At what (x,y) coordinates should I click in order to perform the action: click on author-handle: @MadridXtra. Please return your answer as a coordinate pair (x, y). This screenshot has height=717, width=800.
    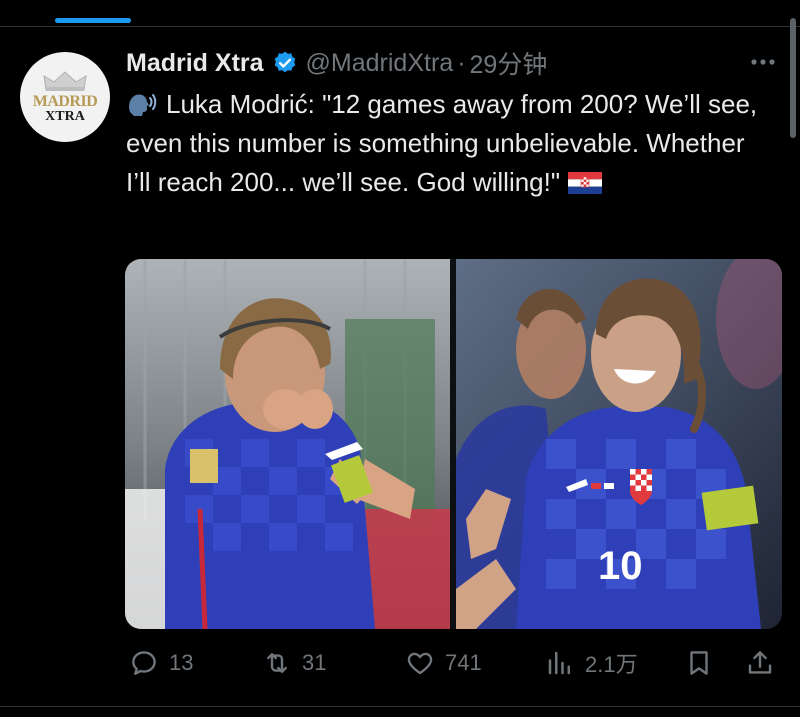
    Looking at the image, I should click on (380, 63).